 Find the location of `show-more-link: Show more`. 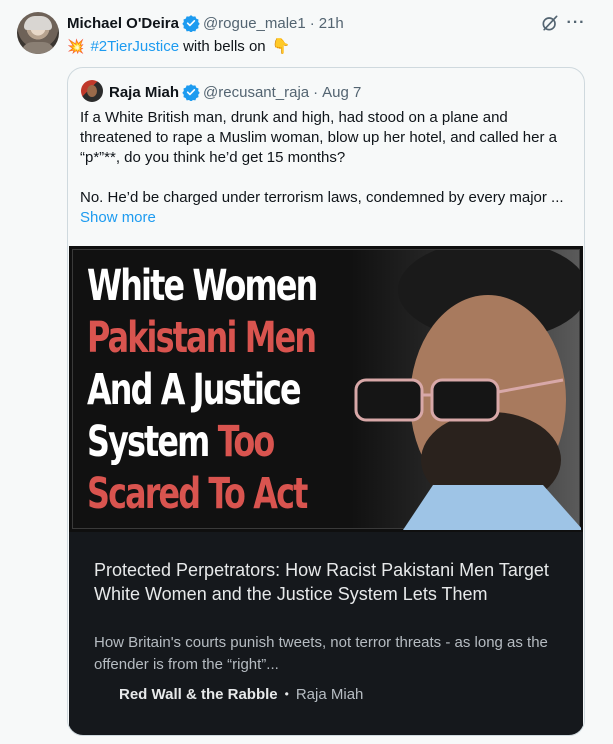

show-more-link: Show more is located at coordinates (118, 217).